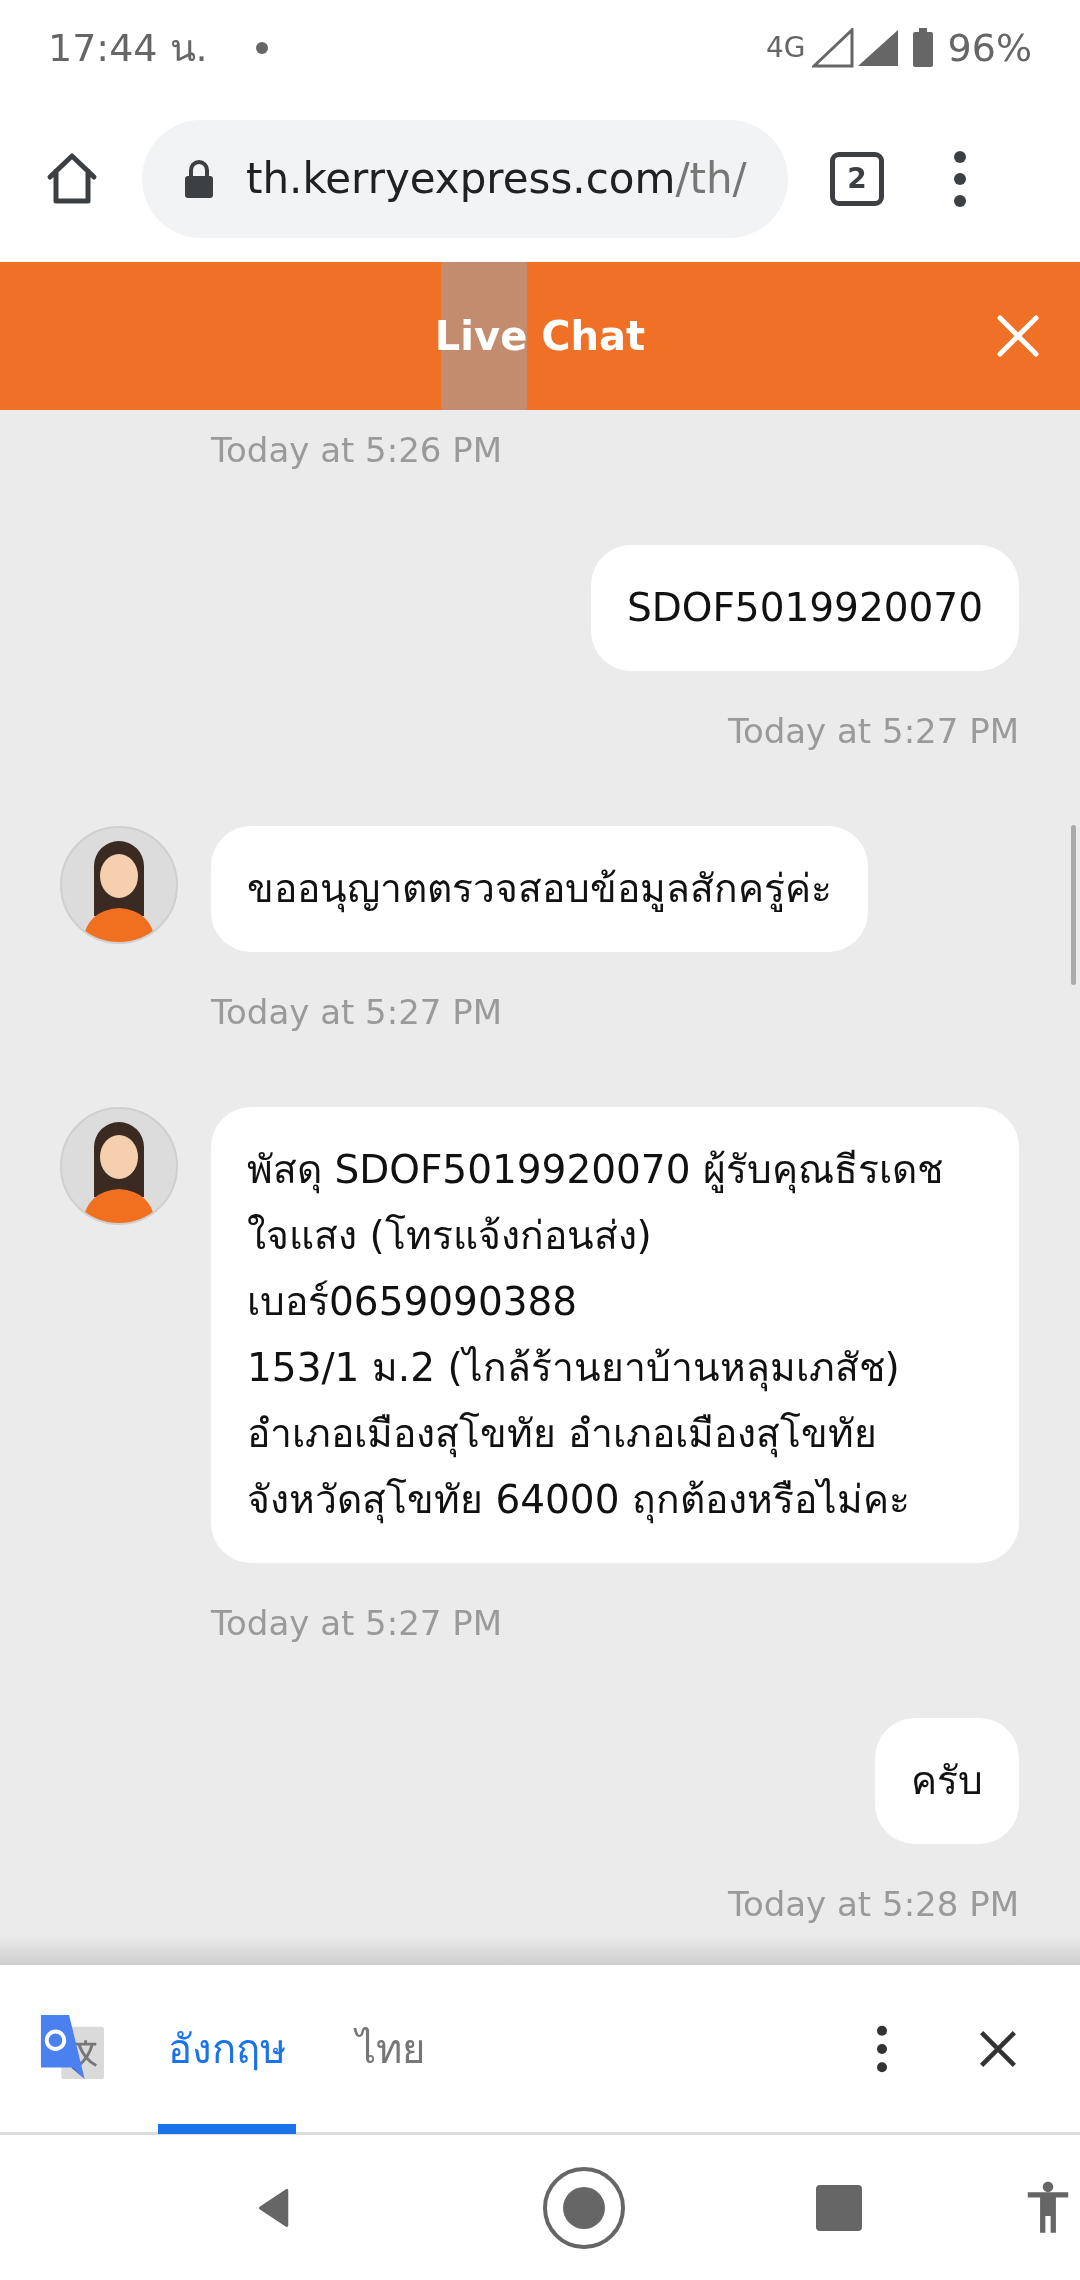 This screenshot has height=2280, width=1080. Describe the element at coordinates (998, 2048) in the screenshot. I see `close-icon` at that location.